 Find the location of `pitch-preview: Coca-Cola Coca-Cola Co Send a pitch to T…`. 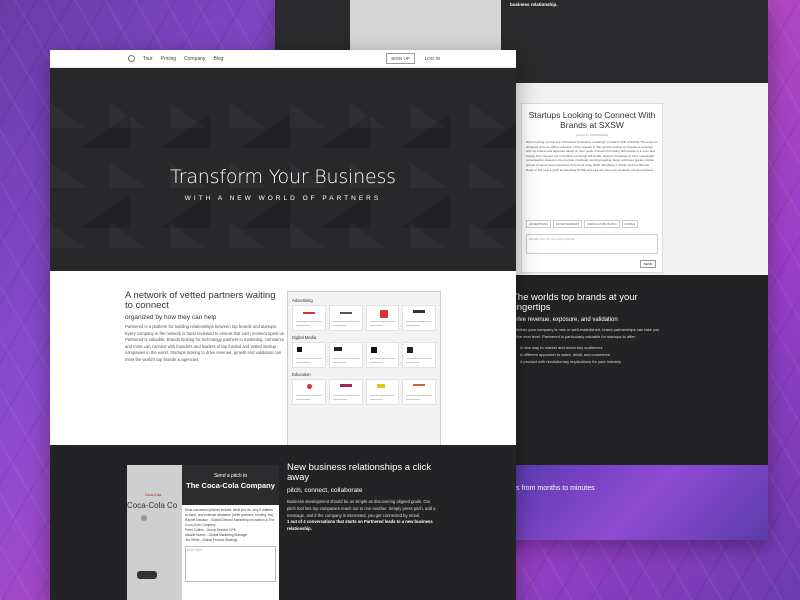

pitch-preview: Coca-Cola Coca-Cola Co Send a pitch to T… is located at coordinates (203, 532).